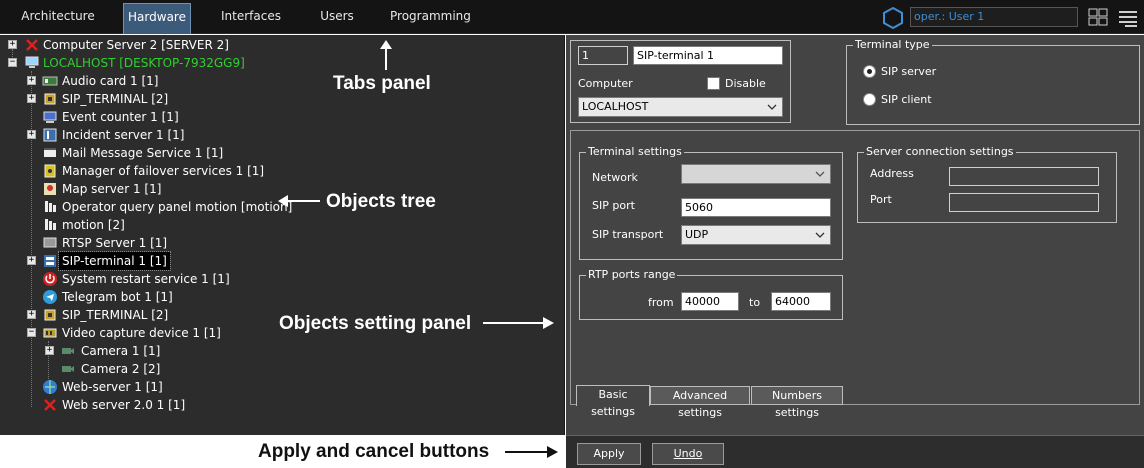  What do you see at coordinates (869, 71) in the screenshot?
I see `sip-server-radio` at bounding box center [869, 71].